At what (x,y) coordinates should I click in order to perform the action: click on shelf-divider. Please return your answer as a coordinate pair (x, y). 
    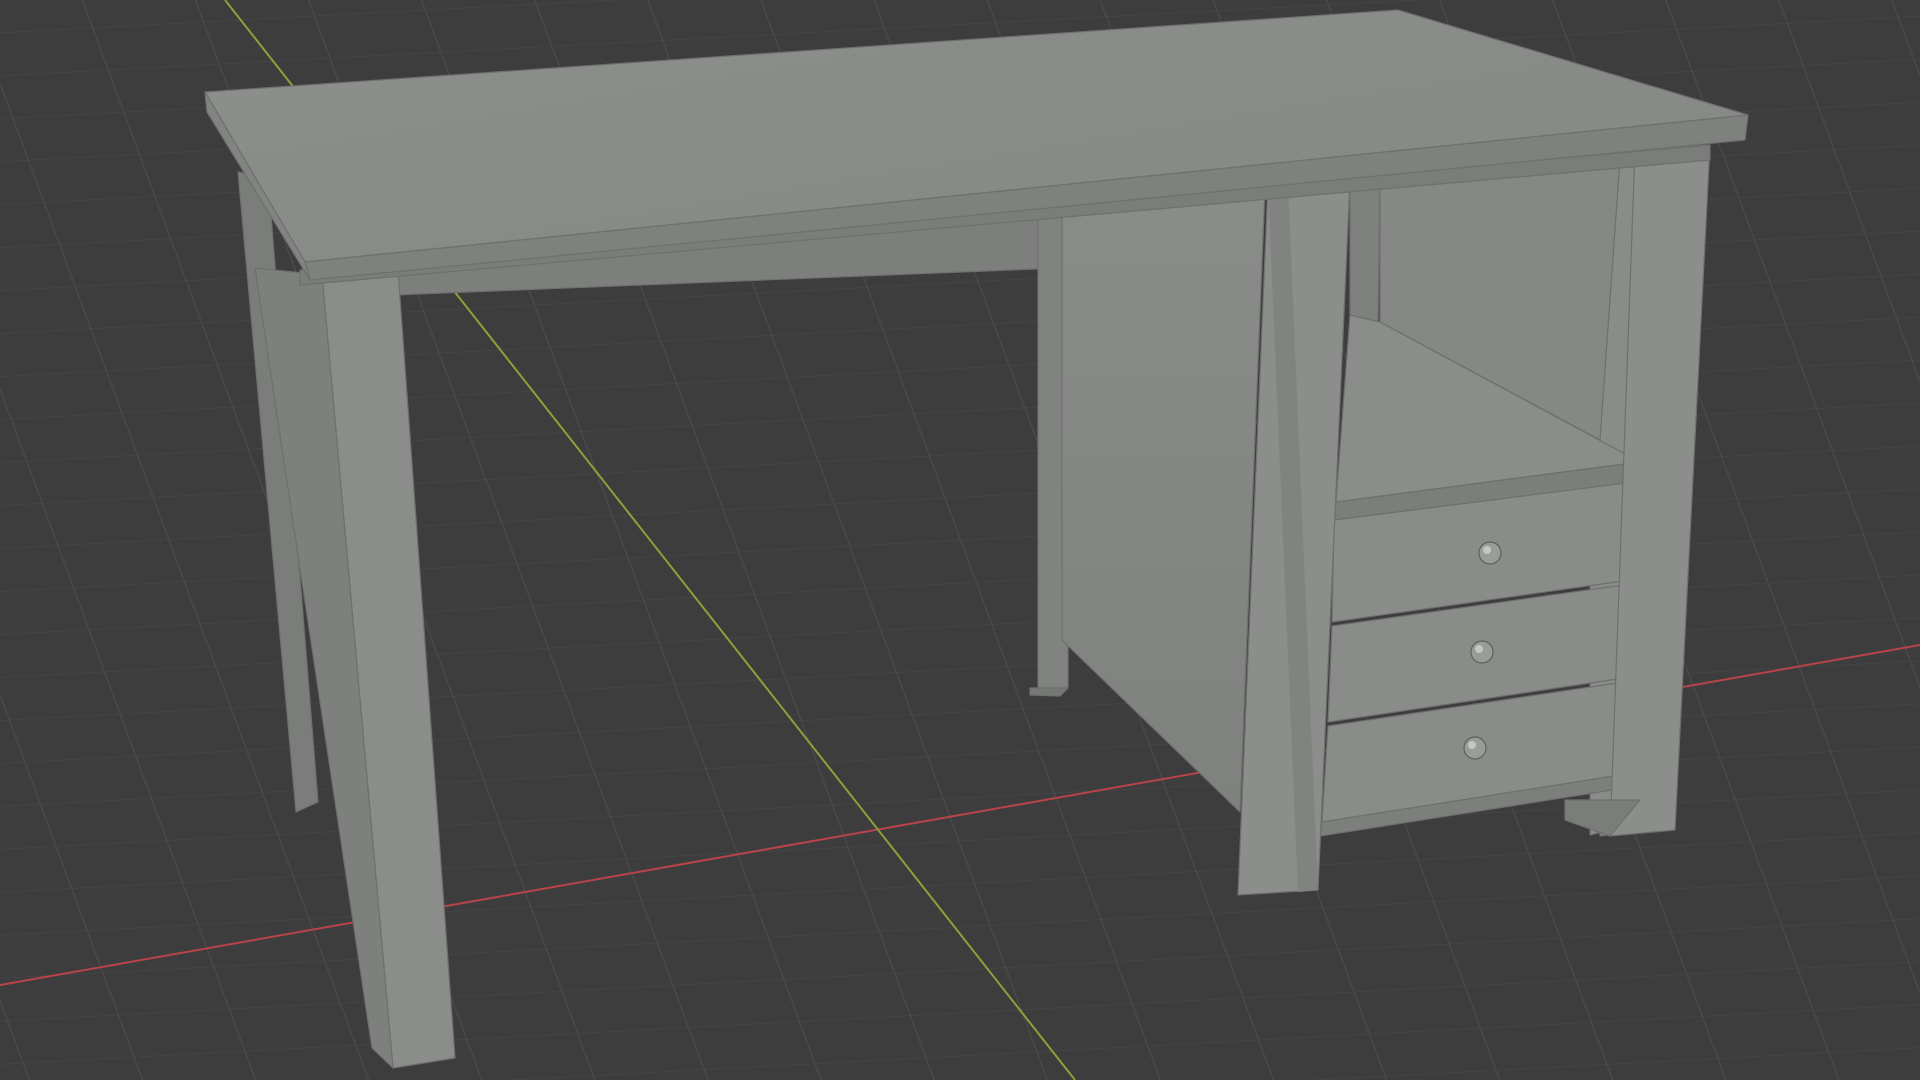
    Looking at the image, I should click on (1365, 250).